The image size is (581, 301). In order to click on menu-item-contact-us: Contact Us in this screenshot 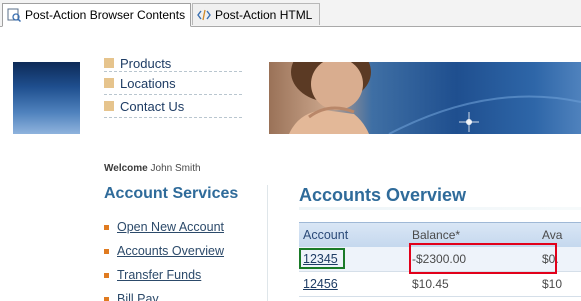, I will do `click(173, 106)`.